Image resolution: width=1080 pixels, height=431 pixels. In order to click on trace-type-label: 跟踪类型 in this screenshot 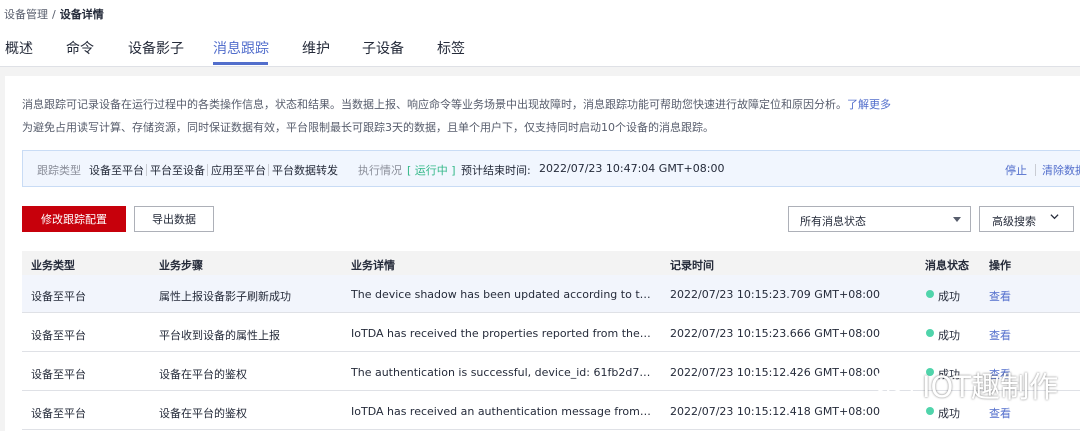, I will do `click(59, 170)`.